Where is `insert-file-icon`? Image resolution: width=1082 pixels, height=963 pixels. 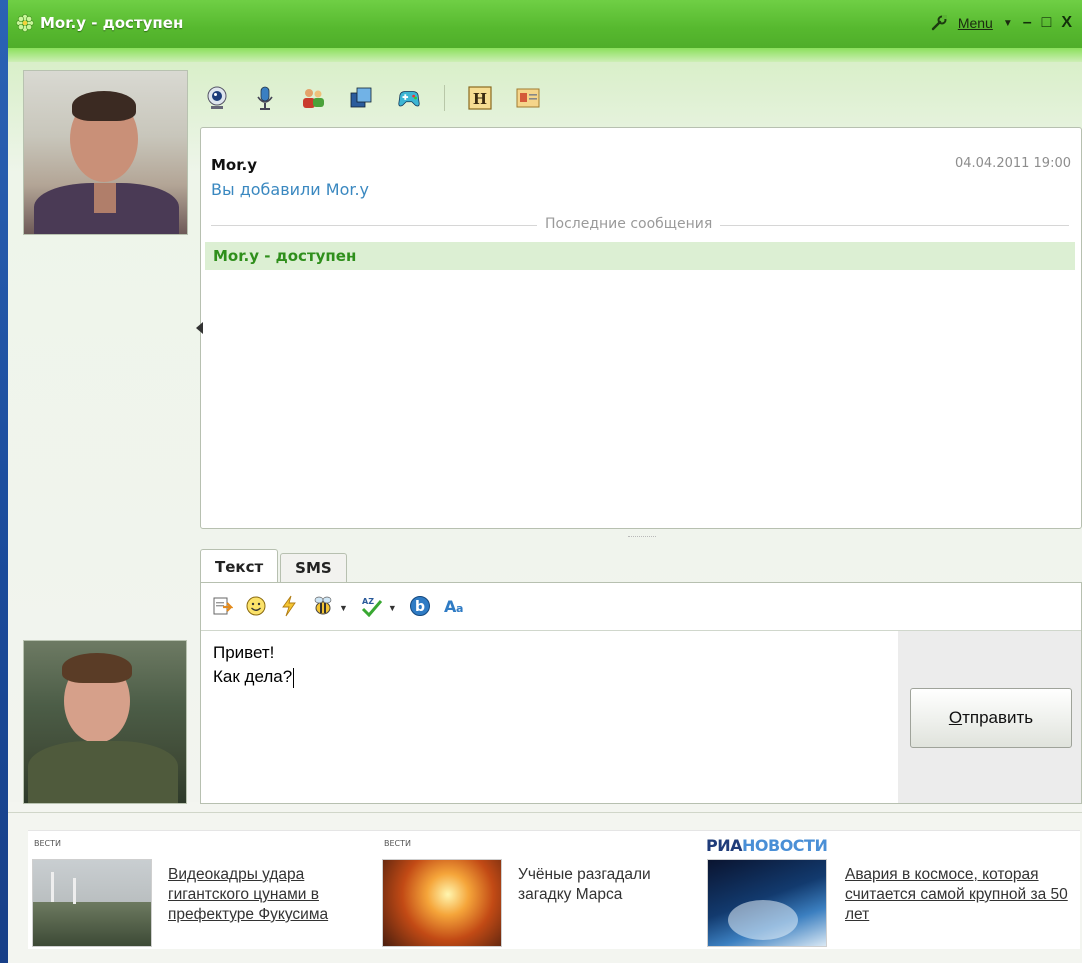 insert-file-icon is located at coordinates (222, 608).